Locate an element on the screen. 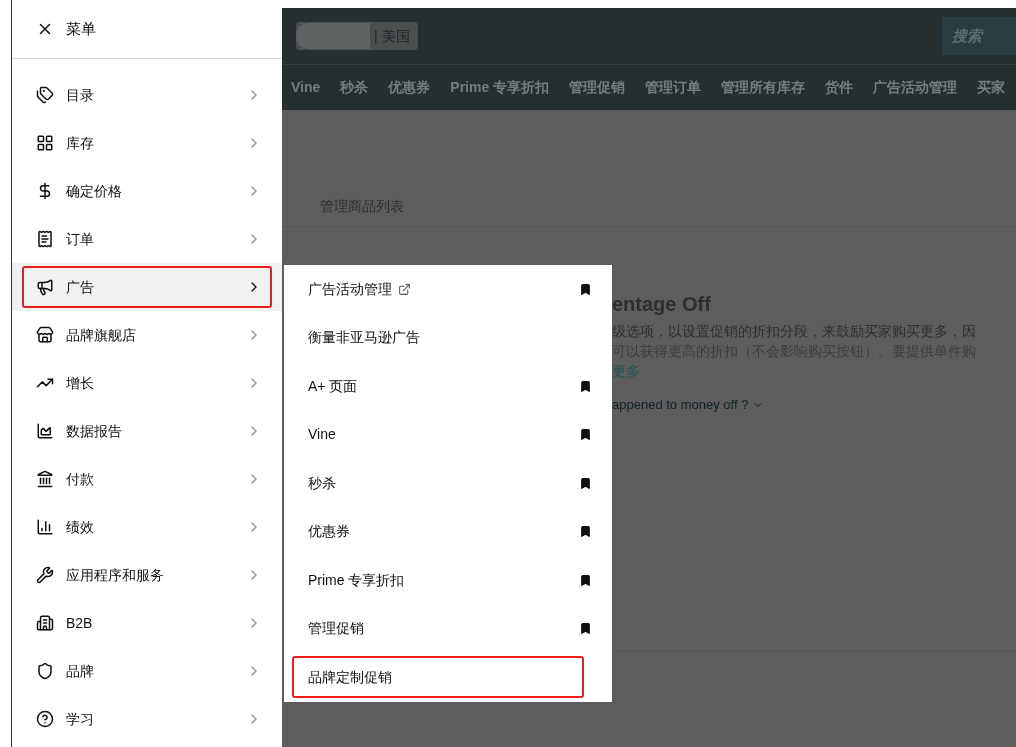  menu-item: 确定价格 is located at coordinates (147, 191).